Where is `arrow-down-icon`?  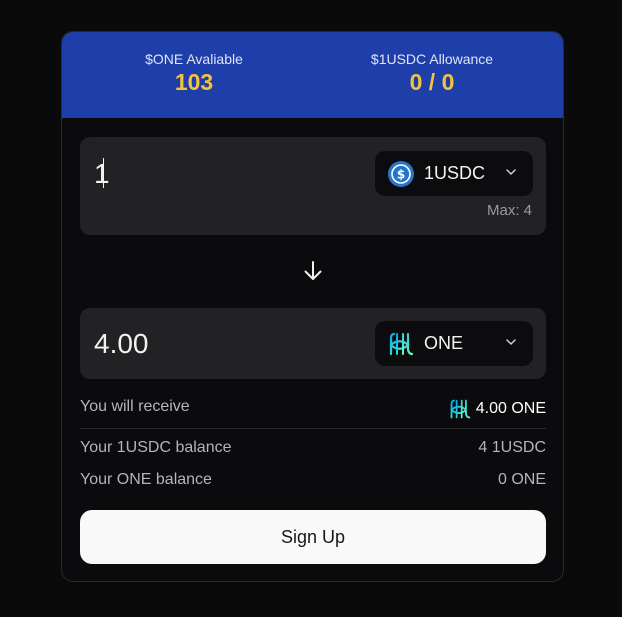 arrow-down-icon is located at coordinates (313, 271).